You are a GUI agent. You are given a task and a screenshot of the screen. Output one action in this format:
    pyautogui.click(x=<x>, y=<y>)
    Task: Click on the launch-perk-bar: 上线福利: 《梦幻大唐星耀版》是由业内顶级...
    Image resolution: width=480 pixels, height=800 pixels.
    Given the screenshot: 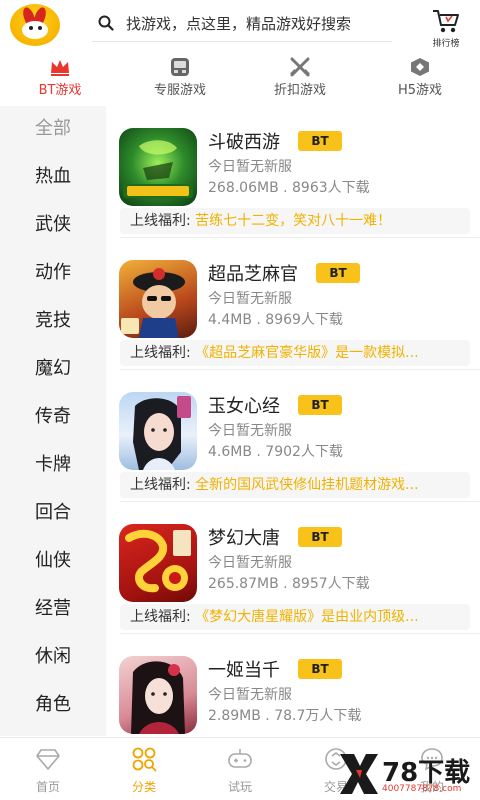 What is the action you would take?
    pyautogui.click(x=295, y=617)
    